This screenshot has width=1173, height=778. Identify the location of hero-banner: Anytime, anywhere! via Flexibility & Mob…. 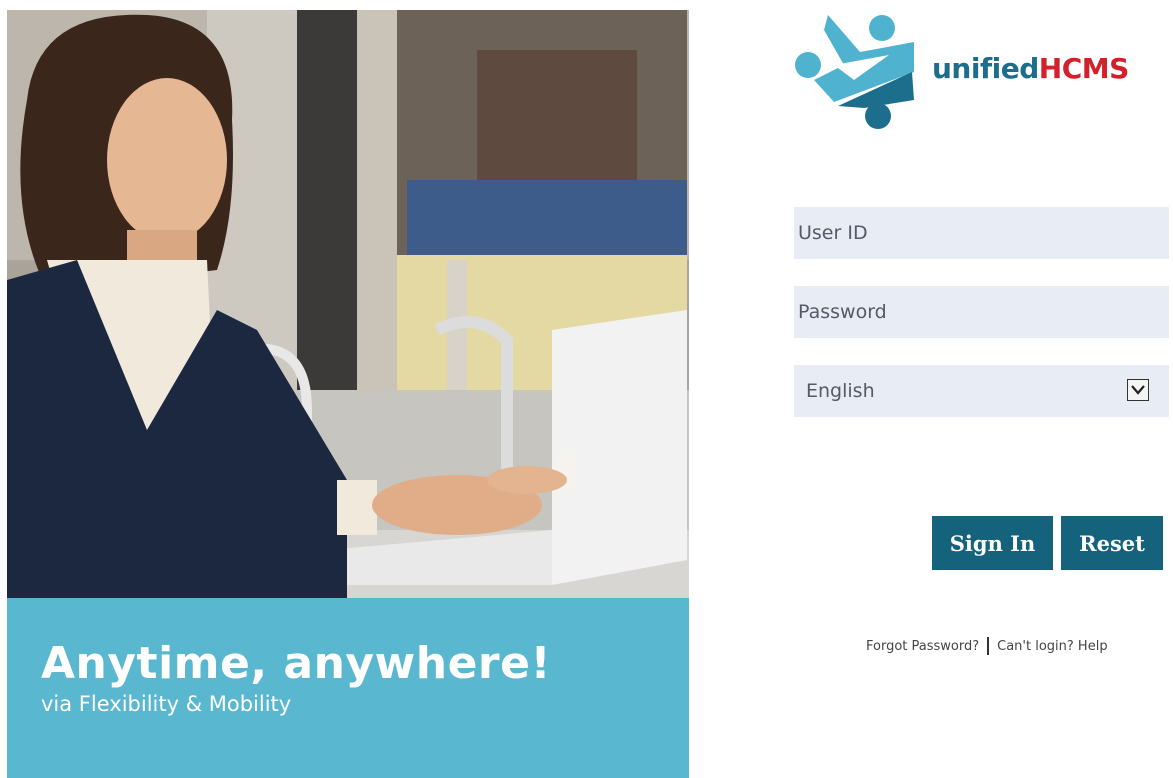
(348, 688).